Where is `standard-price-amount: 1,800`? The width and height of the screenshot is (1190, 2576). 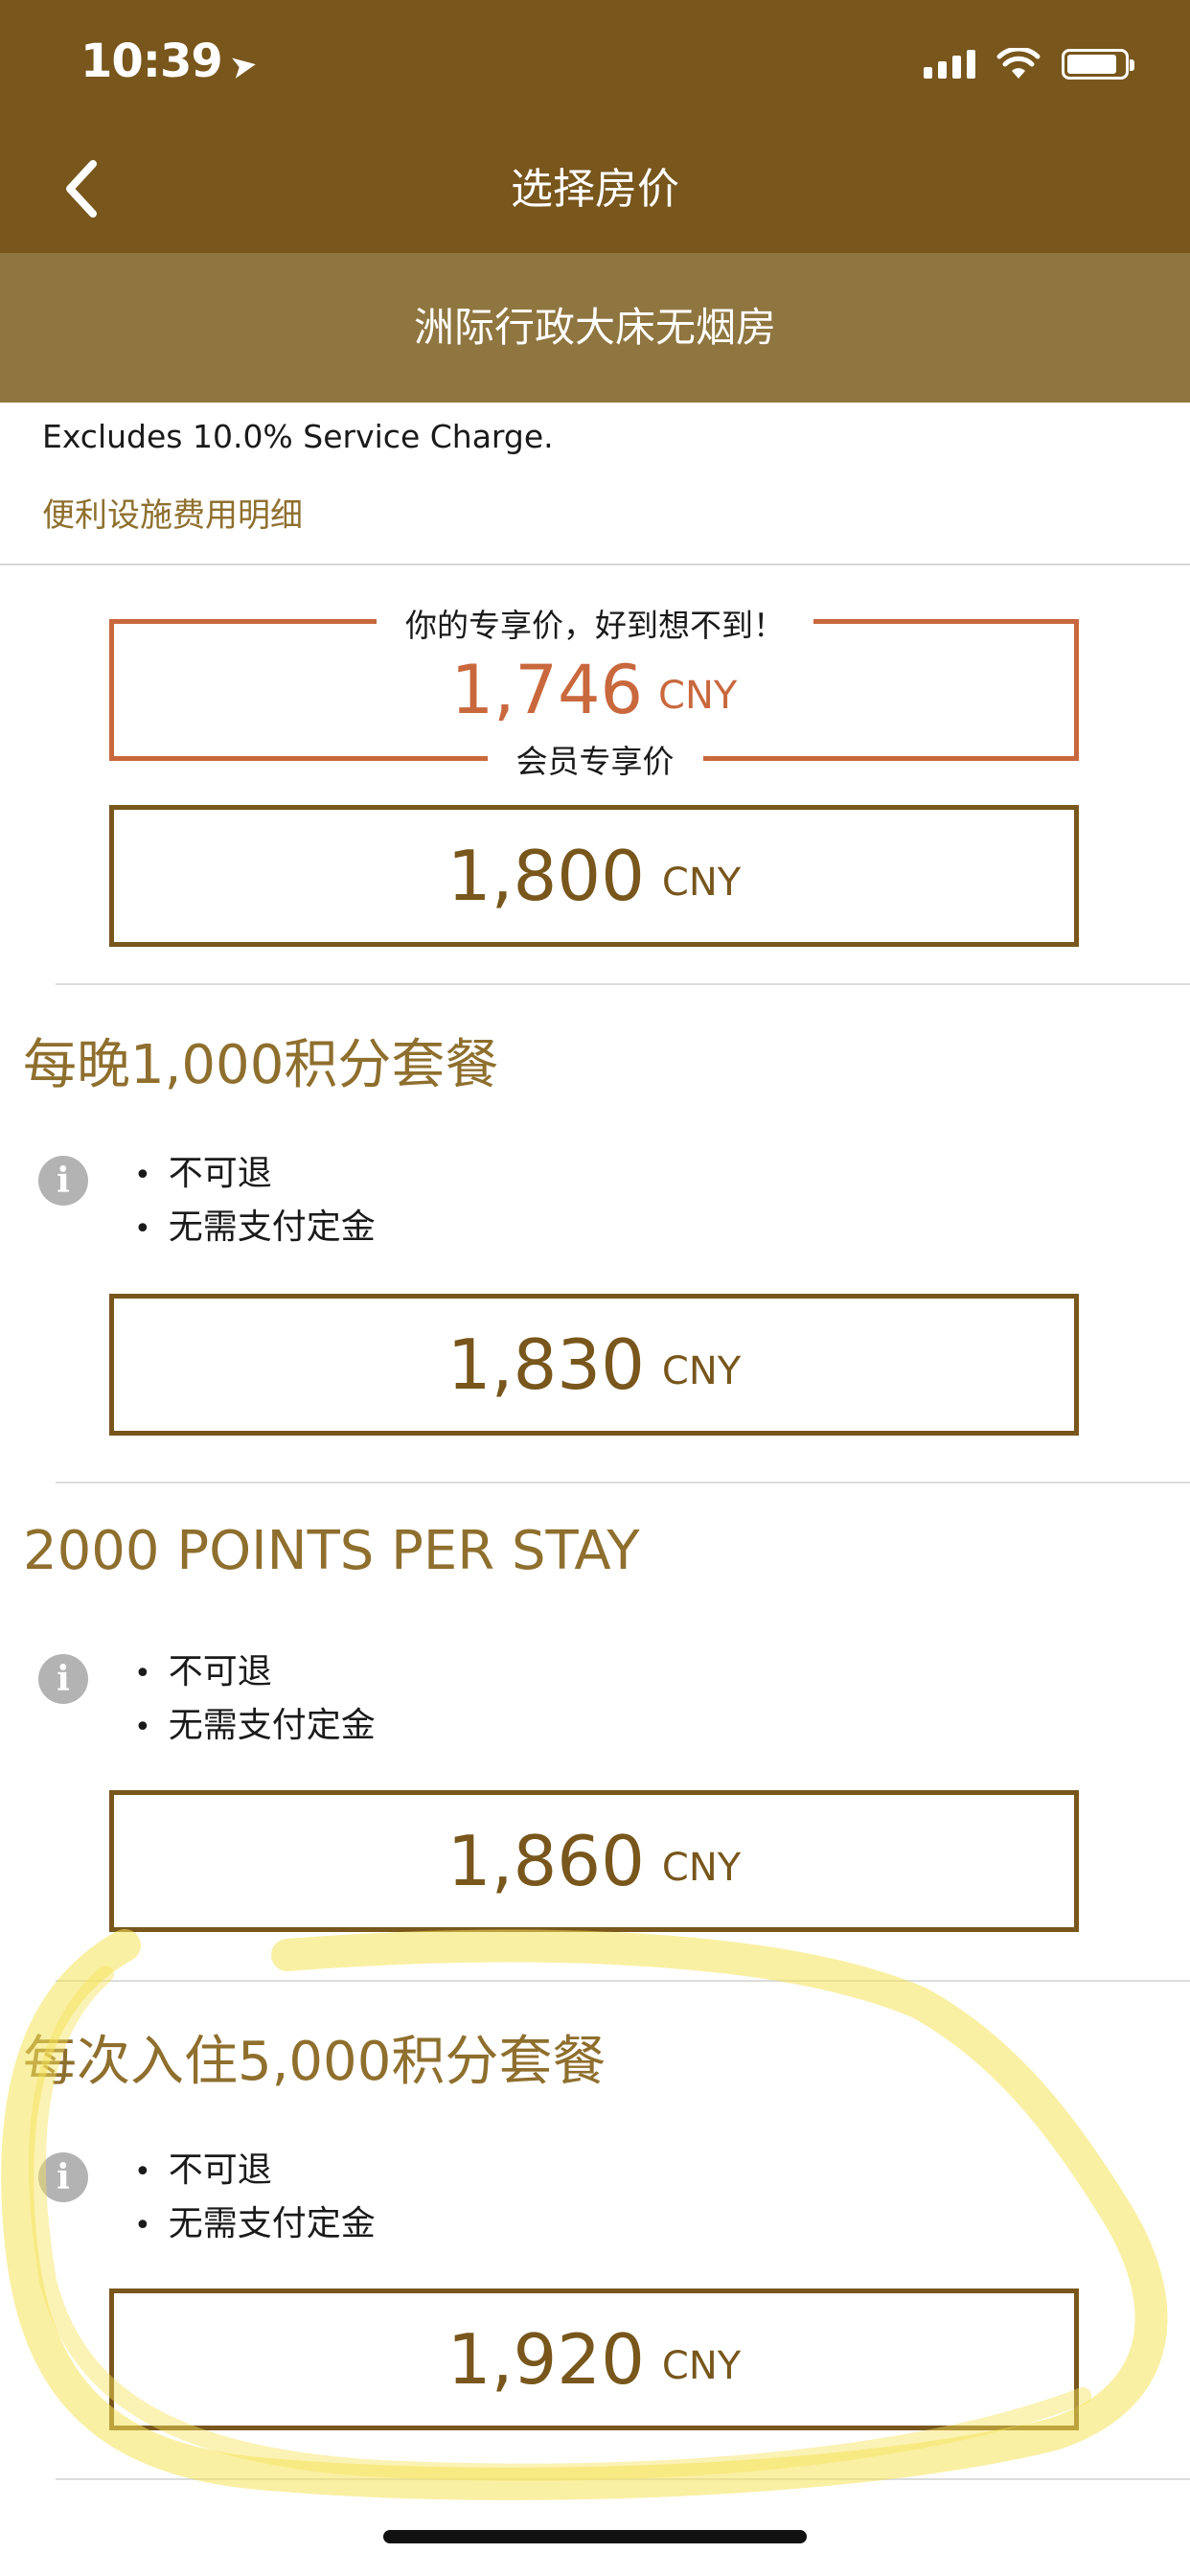 standard-price-amount: 1,800 is located at coordinates (545, 876).